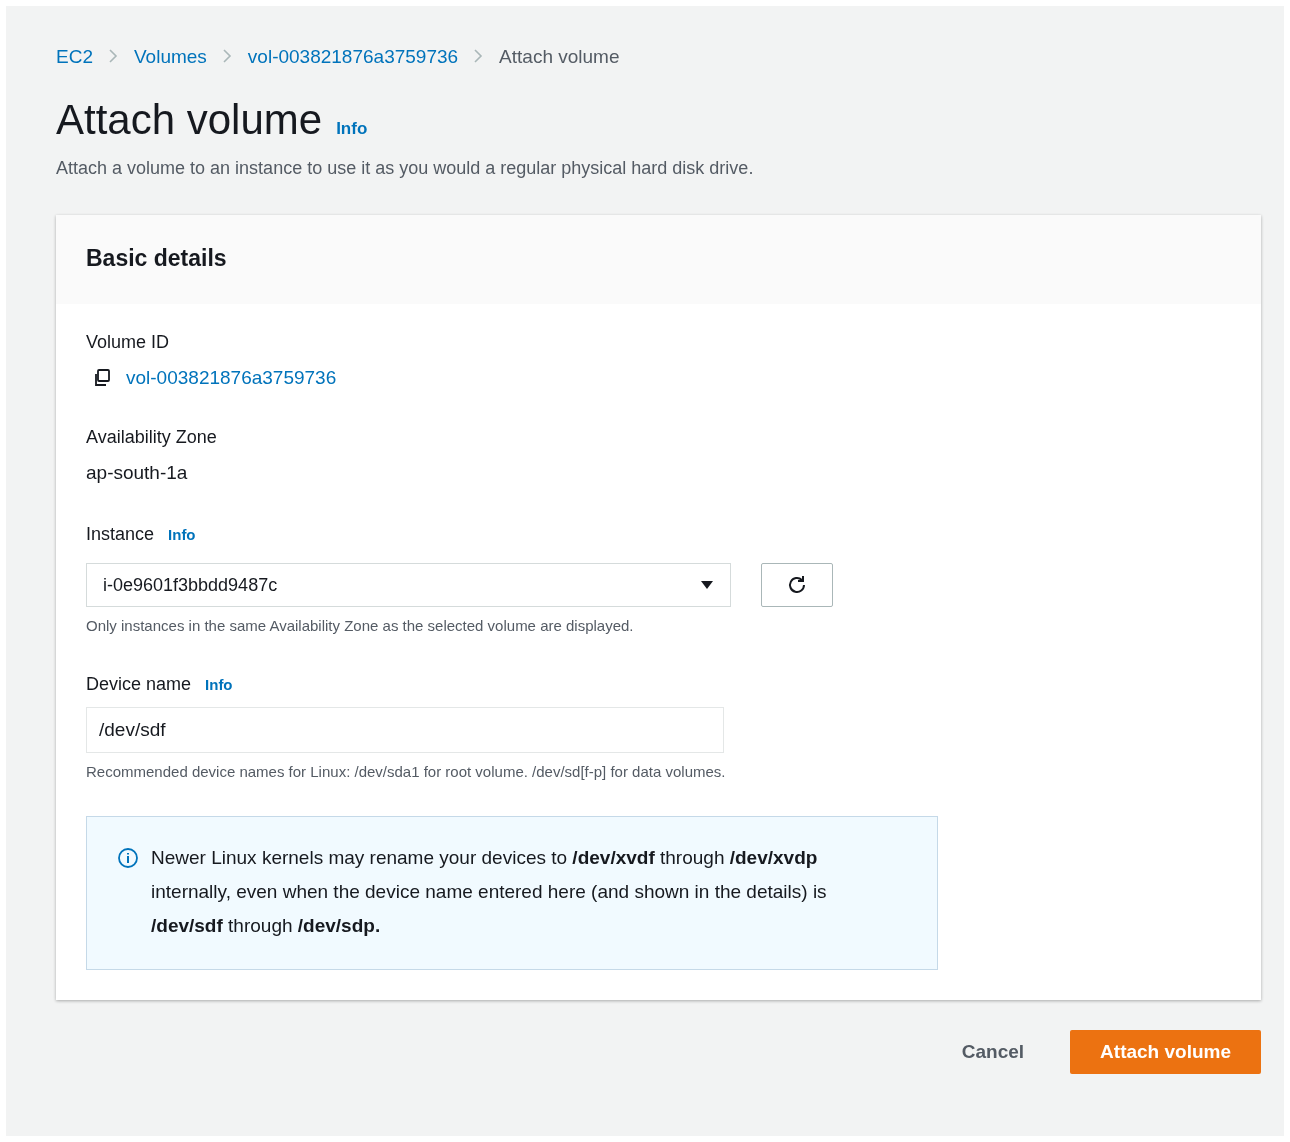 The width and height of the screenshot is (1290, 1142). What do you see at coordinates (1165, 1052) in the screenshot?
I see `attach-volume-button: Attach volume` at bounding box center [1165, 1052].